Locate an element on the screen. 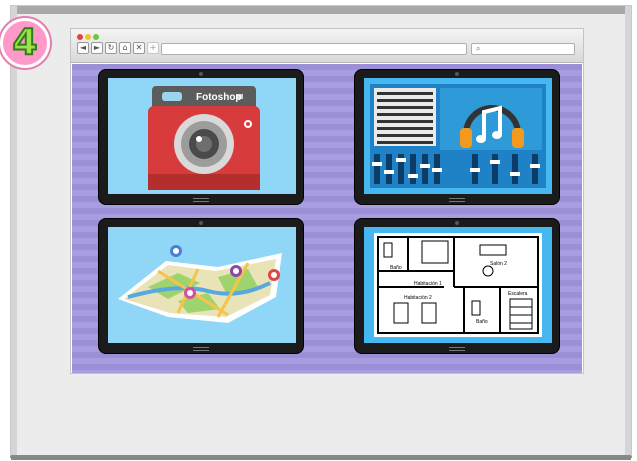 The height and width of the screenshot is (461, 637). step-number: 4 is located at coordinates (24, 42).